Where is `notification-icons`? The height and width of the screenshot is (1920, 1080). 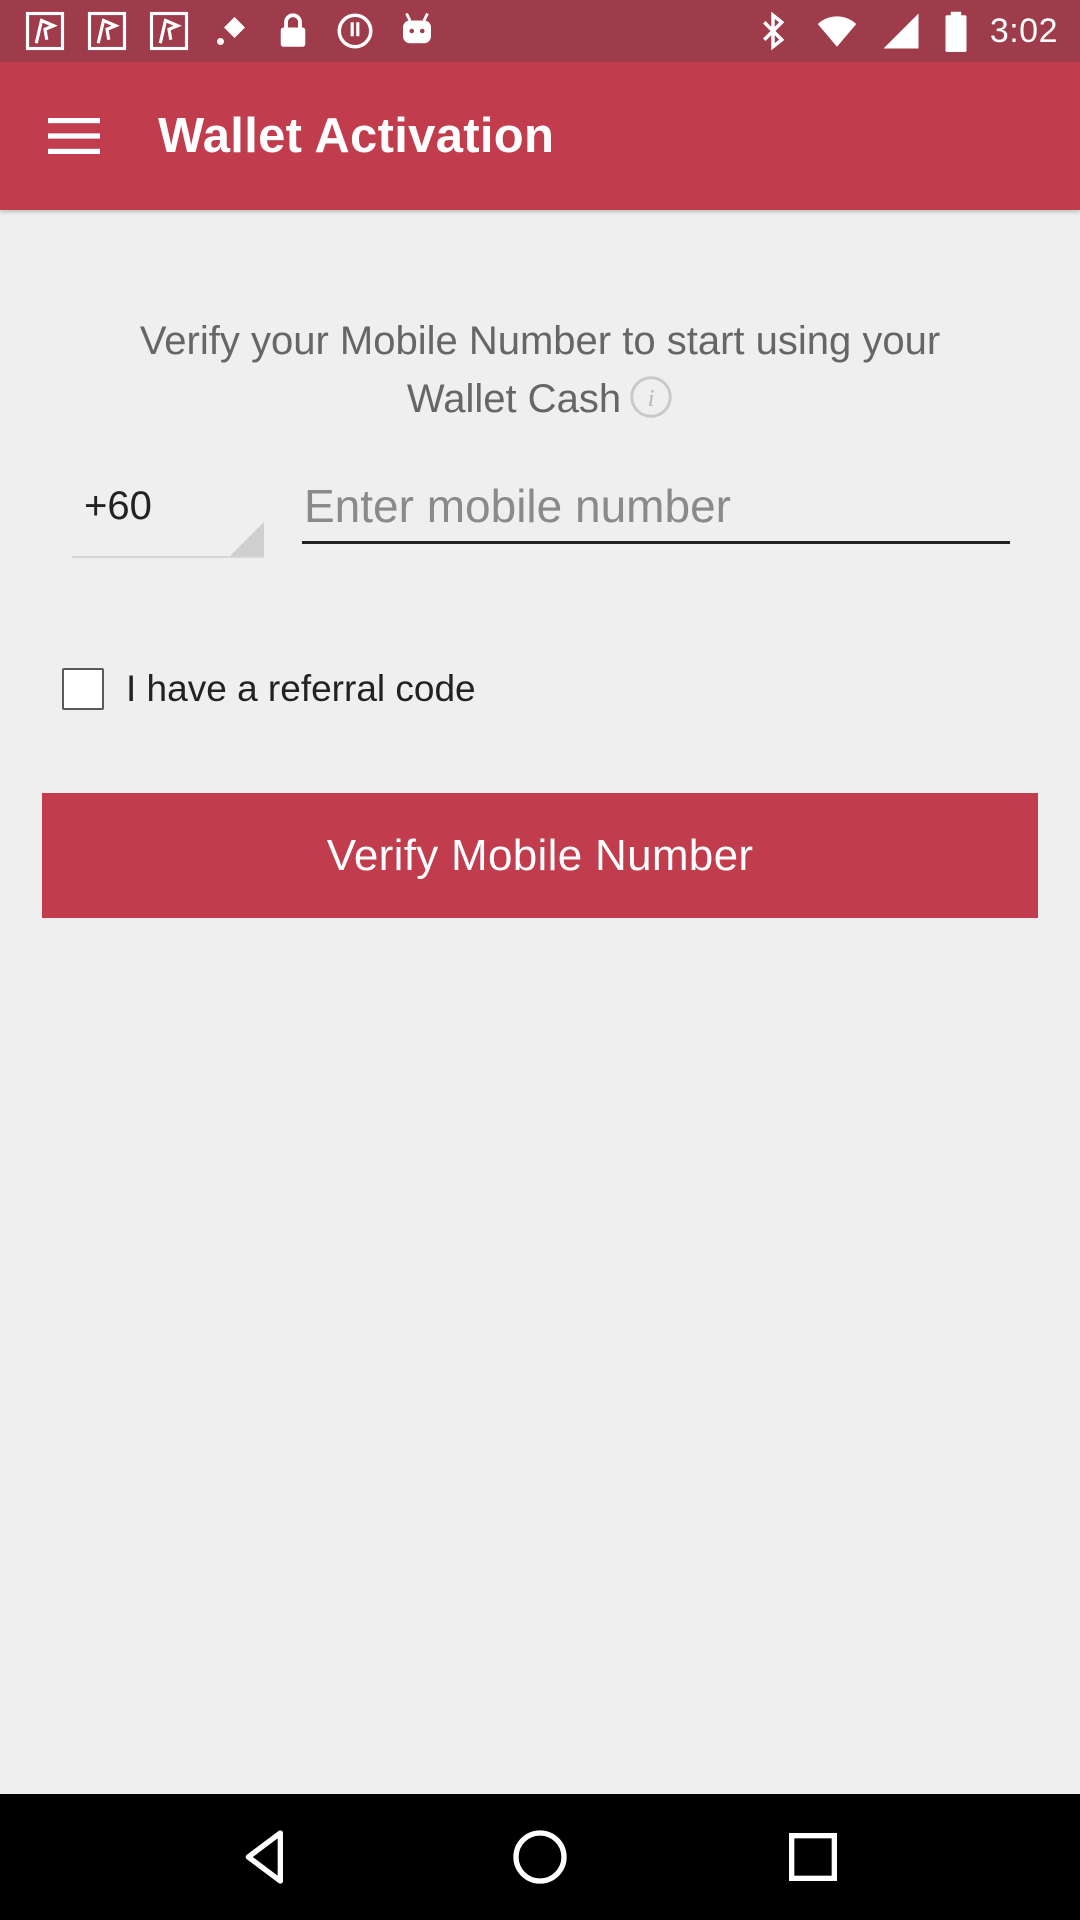 notification-icons is located at coordinates (231, 31).